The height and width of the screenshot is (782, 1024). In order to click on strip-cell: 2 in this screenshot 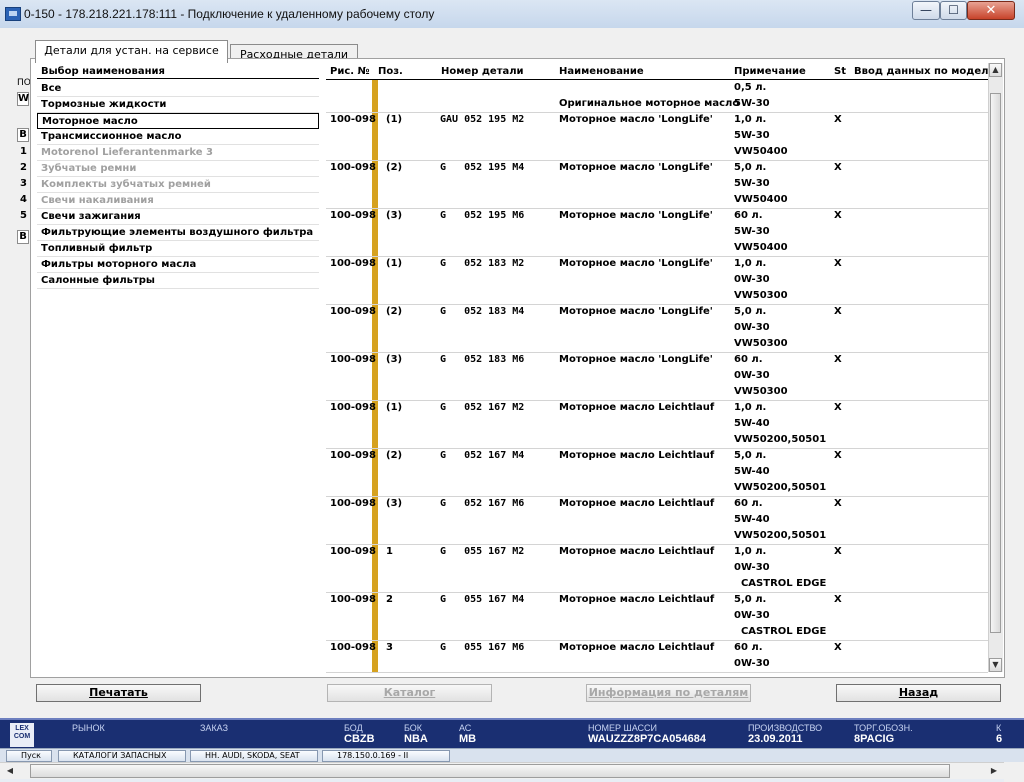, I will do `click(23, 167)`.